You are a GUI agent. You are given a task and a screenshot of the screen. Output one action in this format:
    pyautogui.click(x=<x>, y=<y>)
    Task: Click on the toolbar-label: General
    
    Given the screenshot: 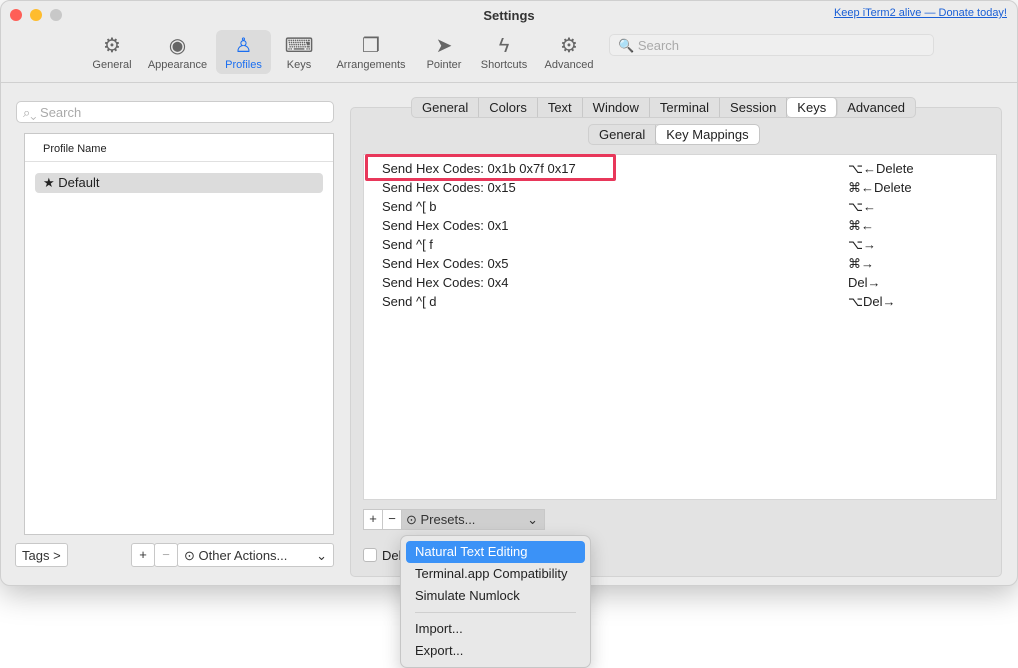 What is the action you would take?
    pyautogui.click(x=112, y=65)
    